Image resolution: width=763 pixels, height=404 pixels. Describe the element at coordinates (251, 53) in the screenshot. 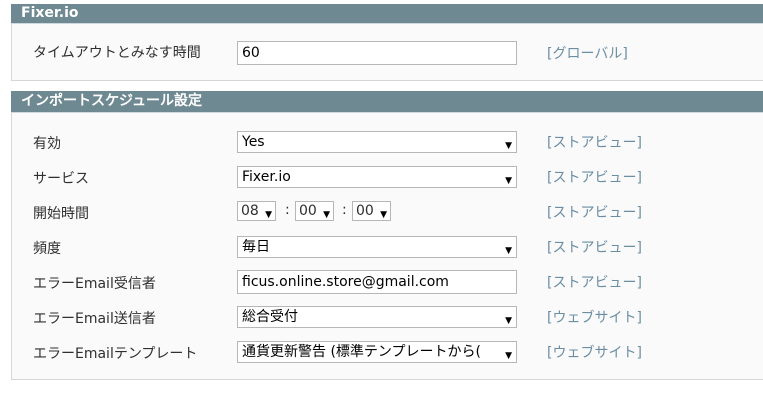

I see `timeout-value: 60` at that location.